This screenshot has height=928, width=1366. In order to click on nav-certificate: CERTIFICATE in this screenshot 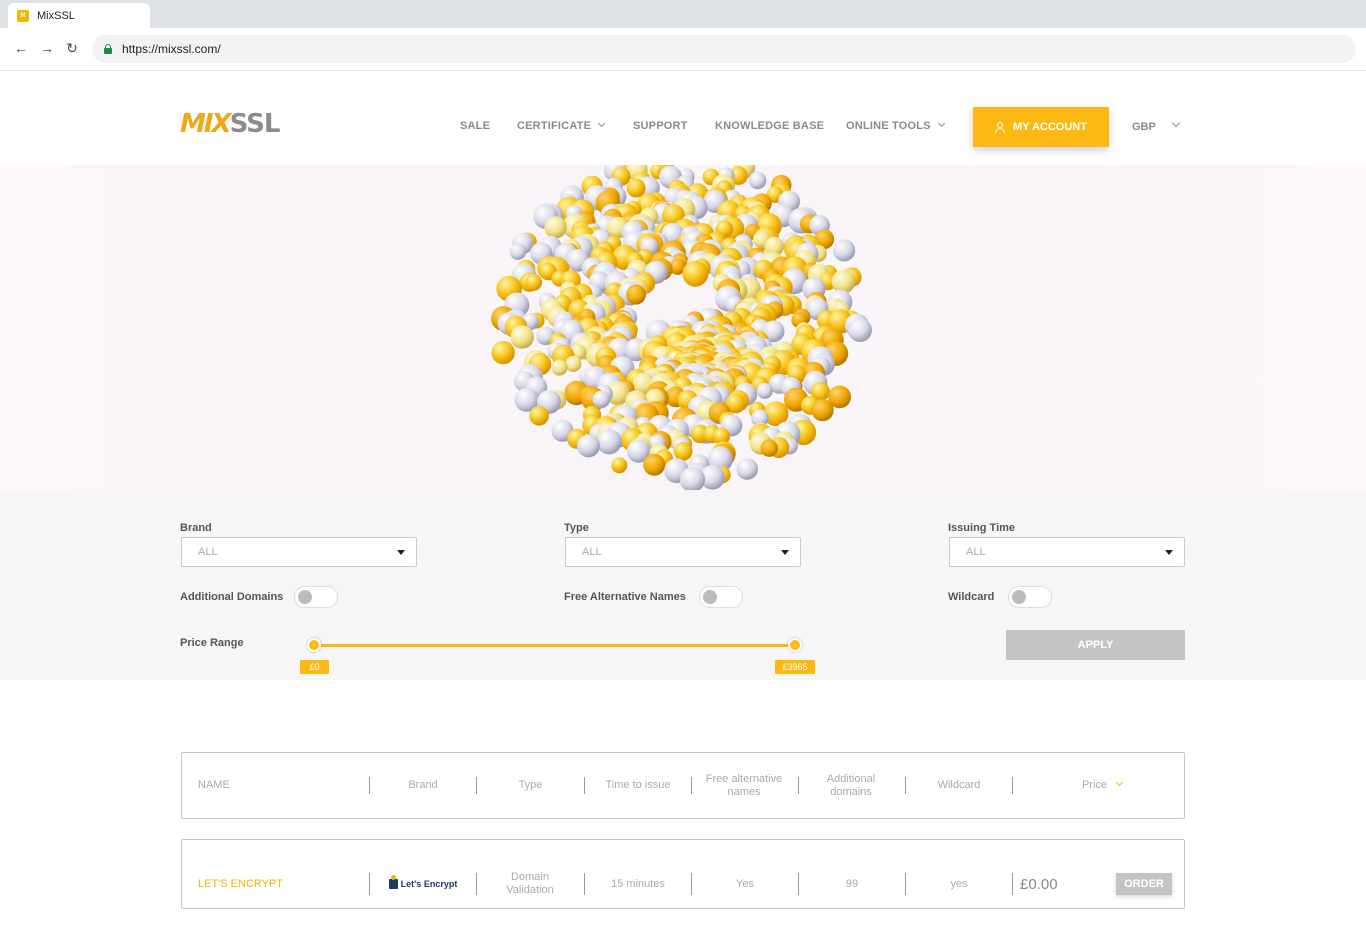, I will do `click(561, 125)`.